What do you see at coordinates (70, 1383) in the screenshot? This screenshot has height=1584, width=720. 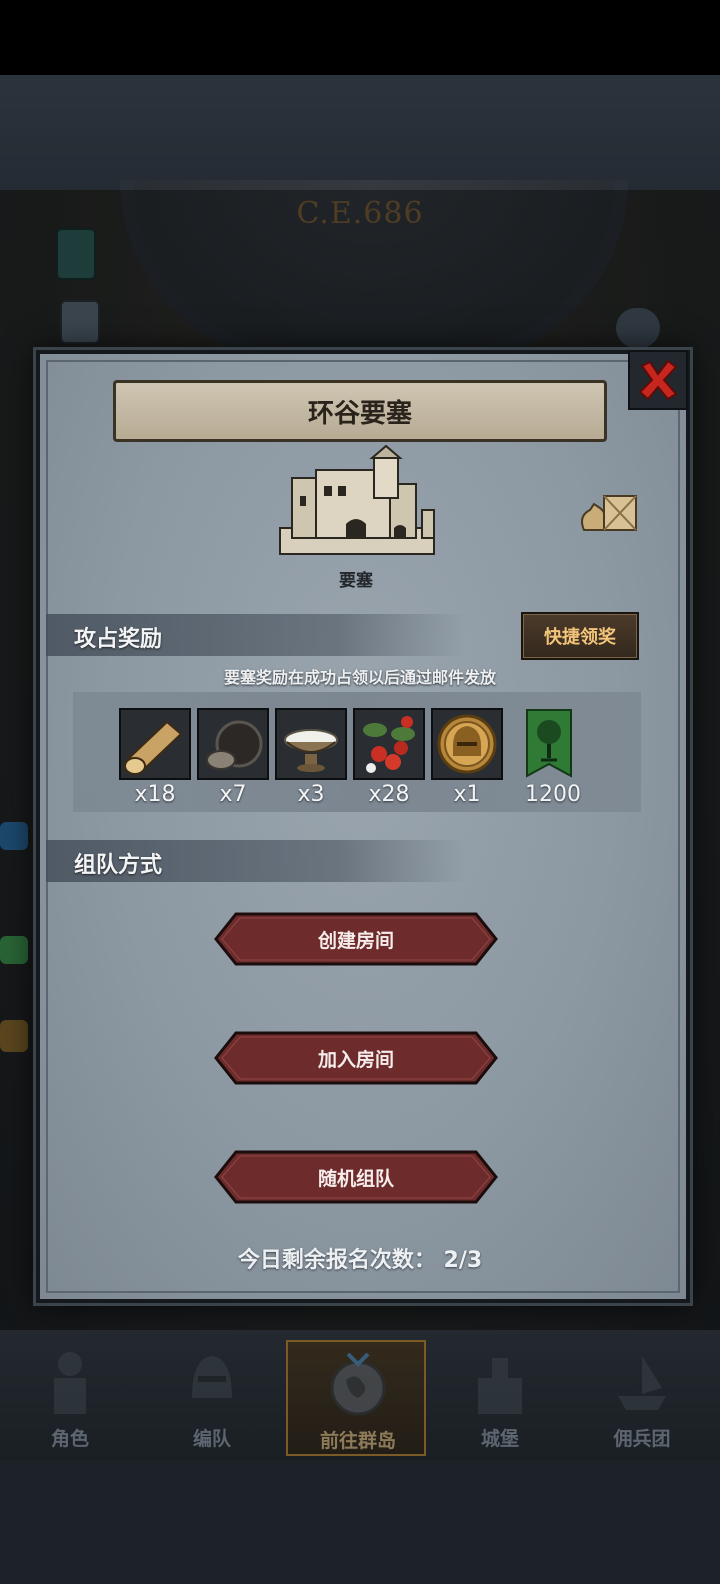 I see `knight-icon` at bounding box center [70, 1383].